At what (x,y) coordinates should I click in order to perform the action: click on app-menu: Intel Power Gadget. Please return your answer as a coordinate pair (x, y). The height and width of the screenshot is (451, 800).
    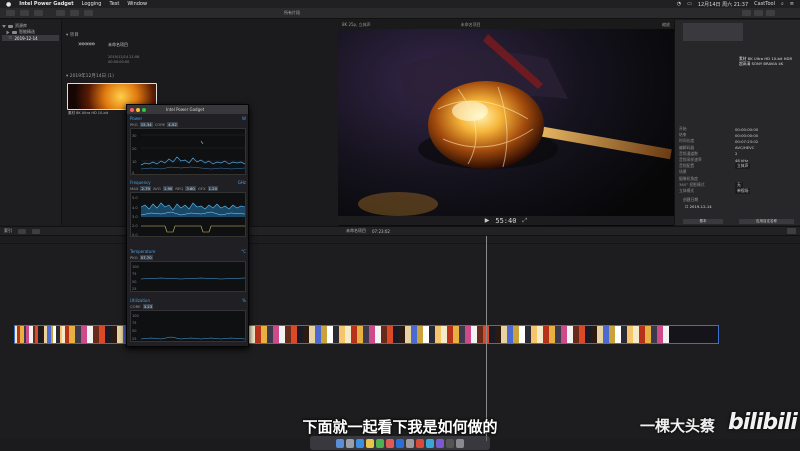
    Looking at the image, I should click on (46, 4).